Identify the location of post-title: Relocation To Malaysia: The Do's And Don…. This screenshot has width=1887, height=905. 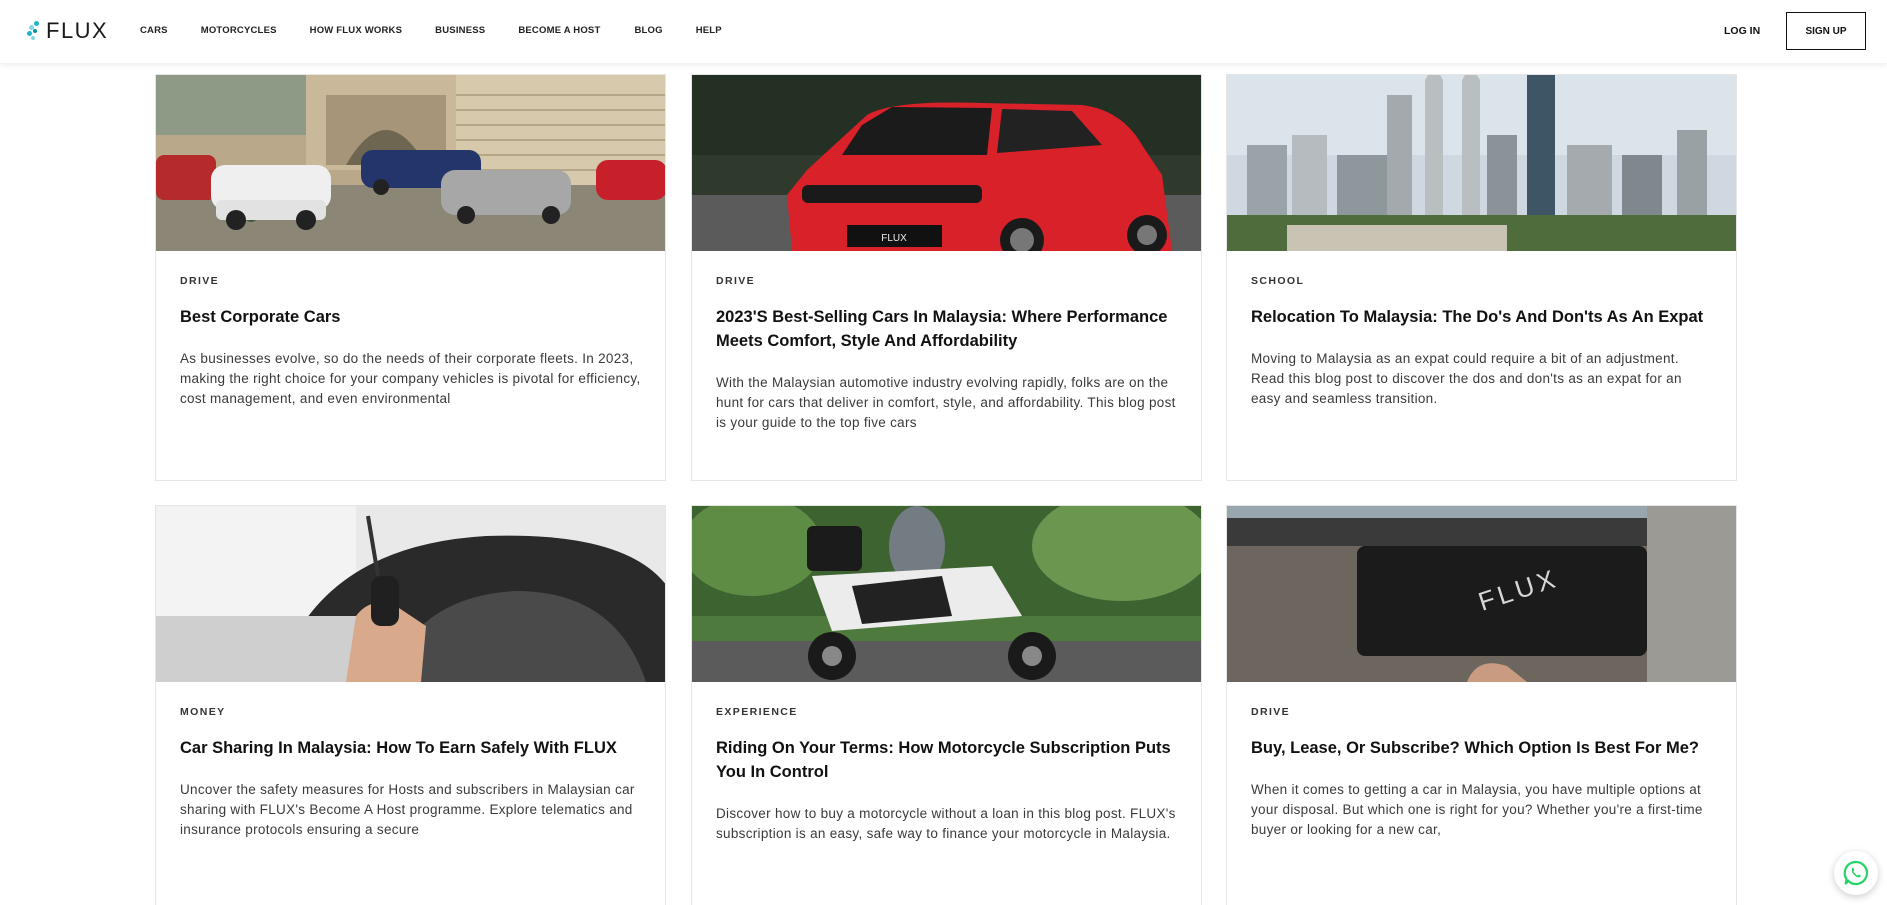
(1481, 317).